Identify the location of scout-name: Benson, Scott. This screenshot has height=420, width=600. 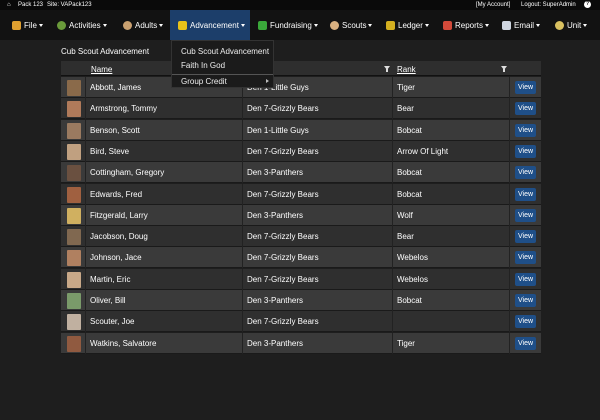
(115, 130).